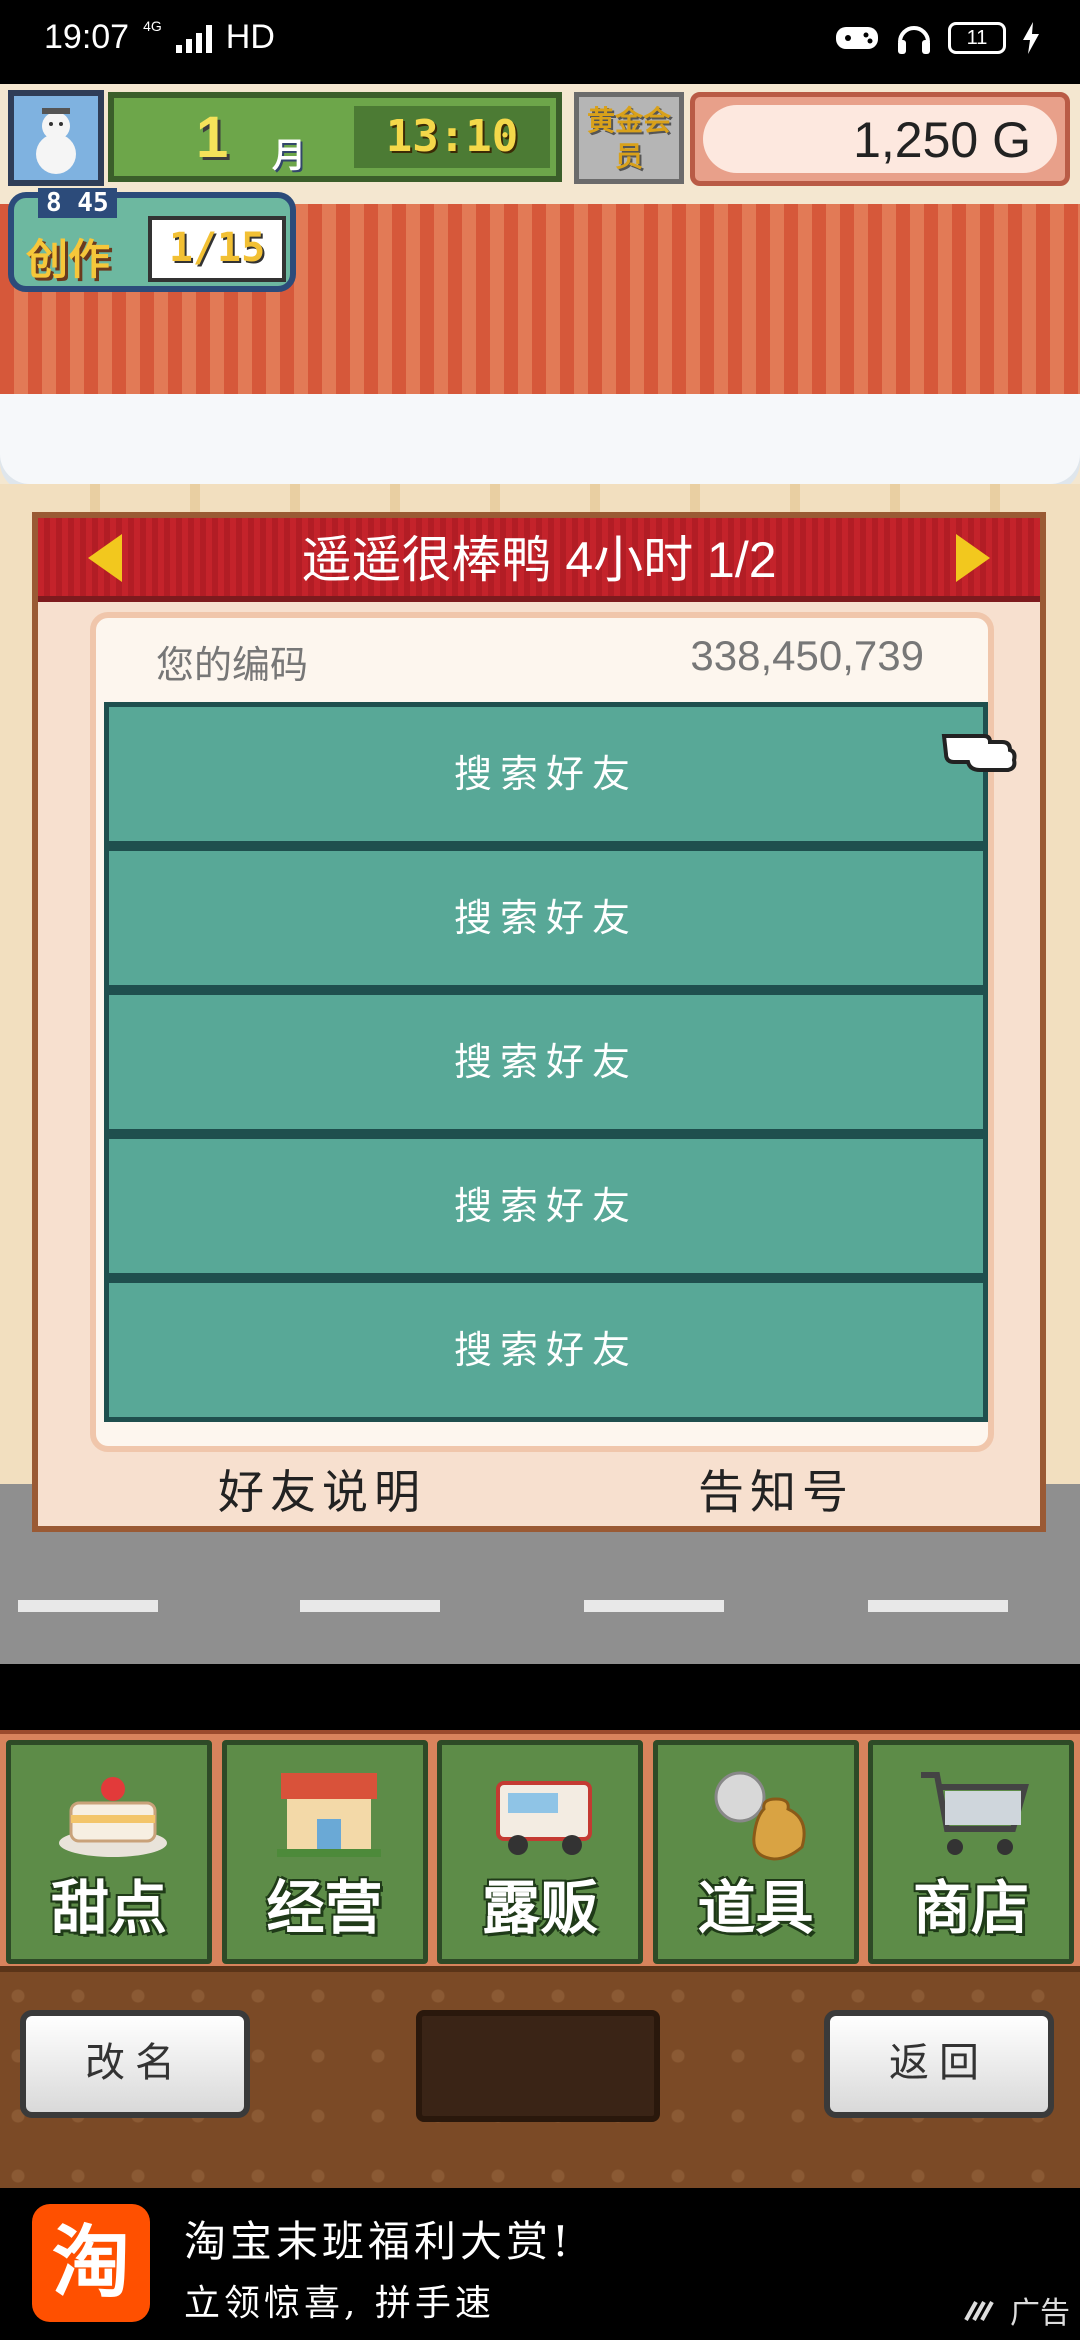 Image resolution: width=1080 pixels, height=2340 pixels. I want to click on food-truck-icon, so click(544, 1818).